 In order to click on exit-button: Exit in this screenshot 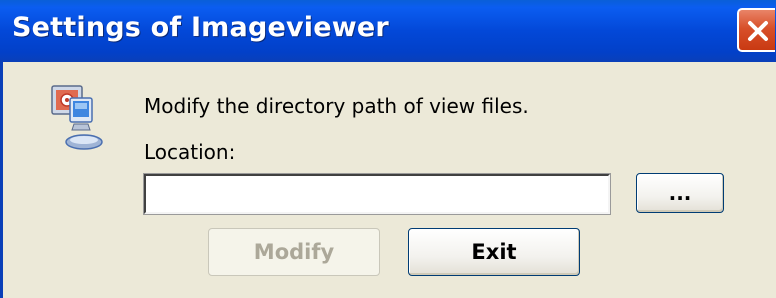, I will do `click(494, 252)`.